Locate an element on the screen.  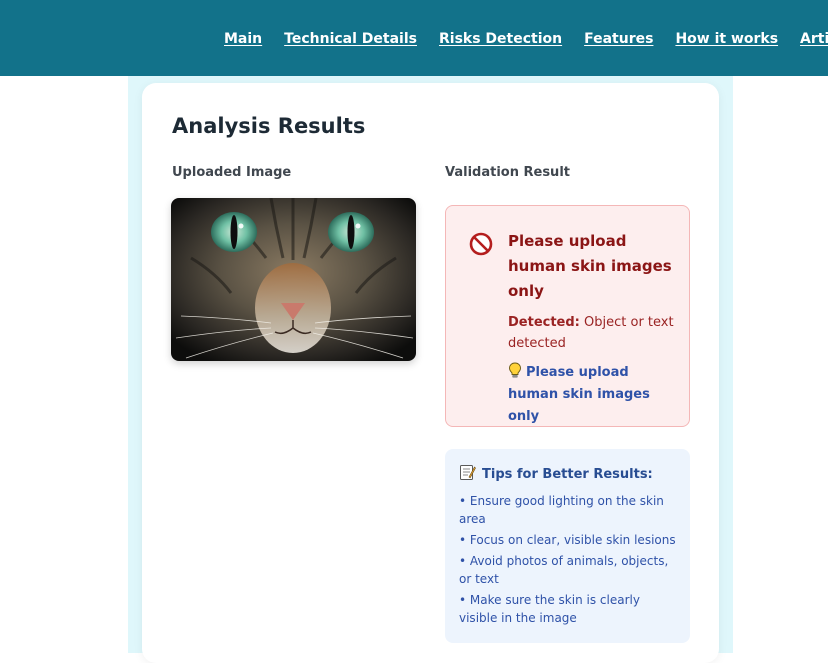
tips-title-text: Tips for Better Results: is located at coordinates (567, 474).